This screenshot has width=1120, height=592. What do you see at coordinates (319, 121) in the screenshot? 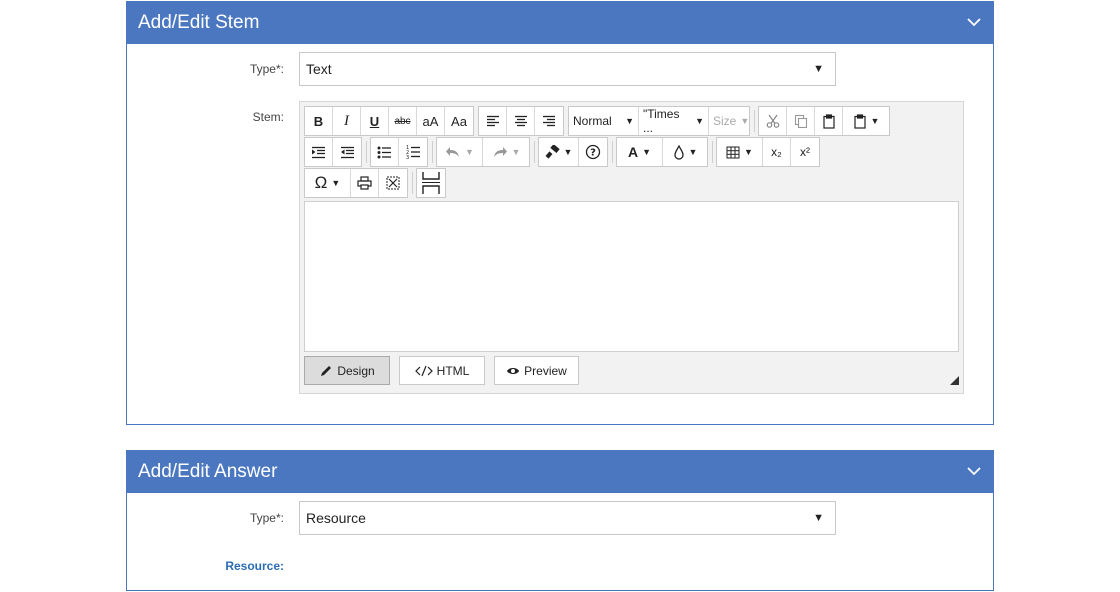
I see `bold-button: B` at bounding box center [319, 121].